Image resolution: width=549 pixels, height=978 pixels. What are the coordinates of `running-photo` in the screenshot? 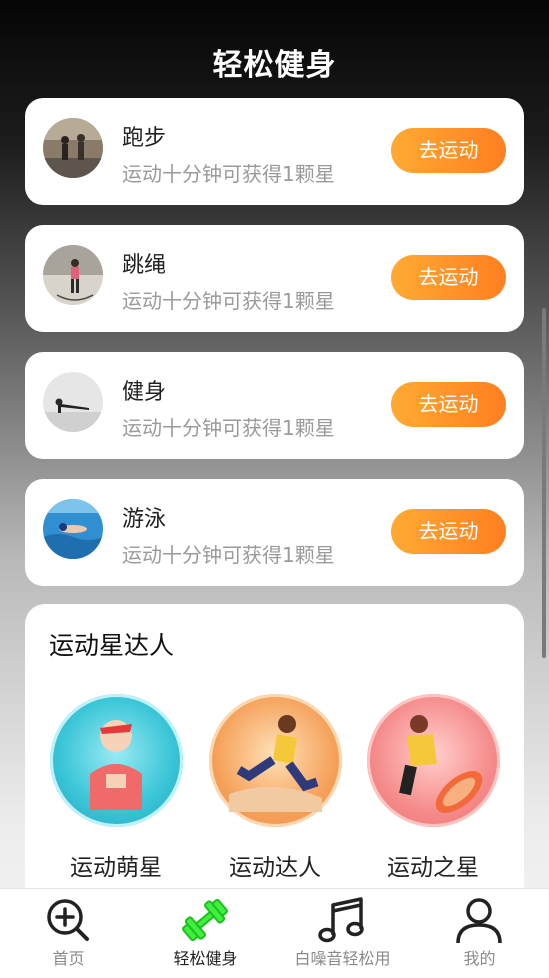 It's located at (73, 148).